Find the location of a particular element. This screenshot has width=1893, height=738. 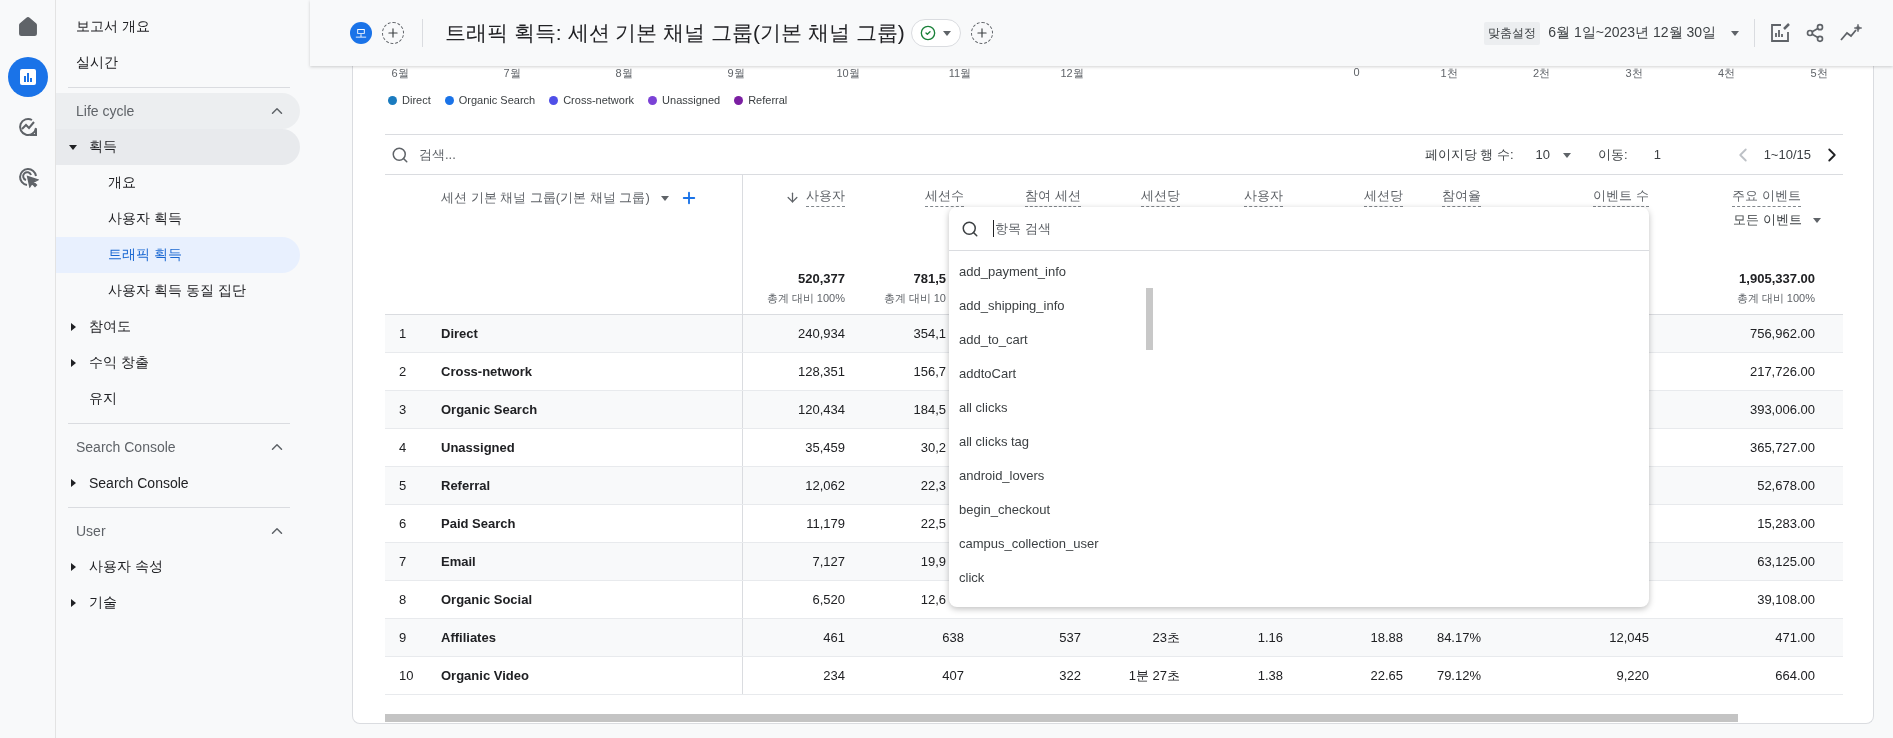

sidebar-item: 사용자 획득 is located at coordinates (178, 219).